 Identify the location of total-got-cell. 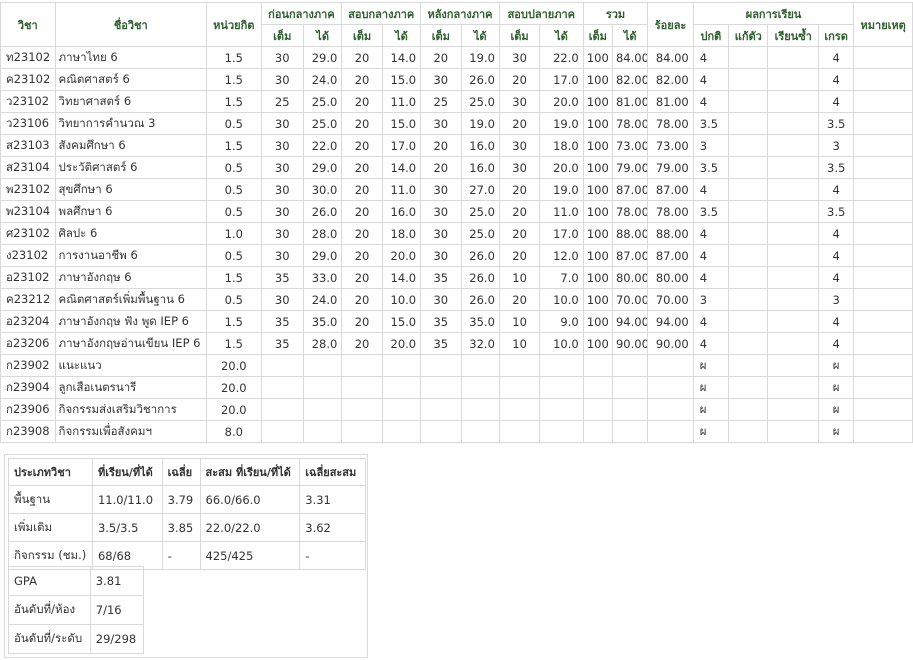
(630, 409).